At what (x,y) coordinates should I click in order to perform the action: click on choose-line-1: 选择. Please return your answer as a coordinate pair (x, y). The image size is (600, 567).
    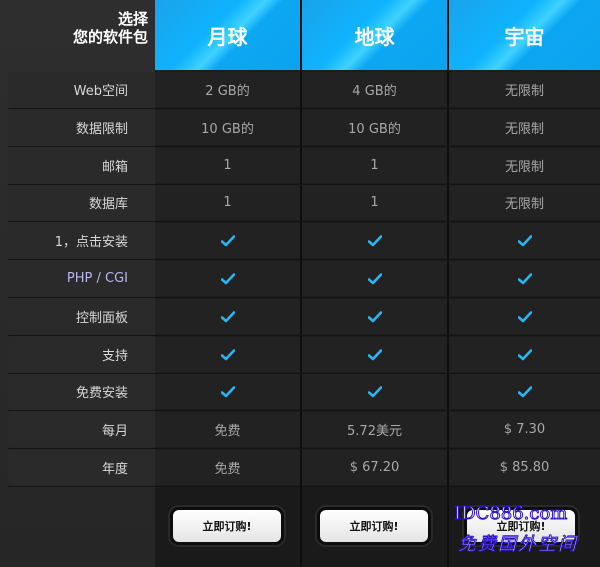
    Looking at the image, I should click on (132, 19).